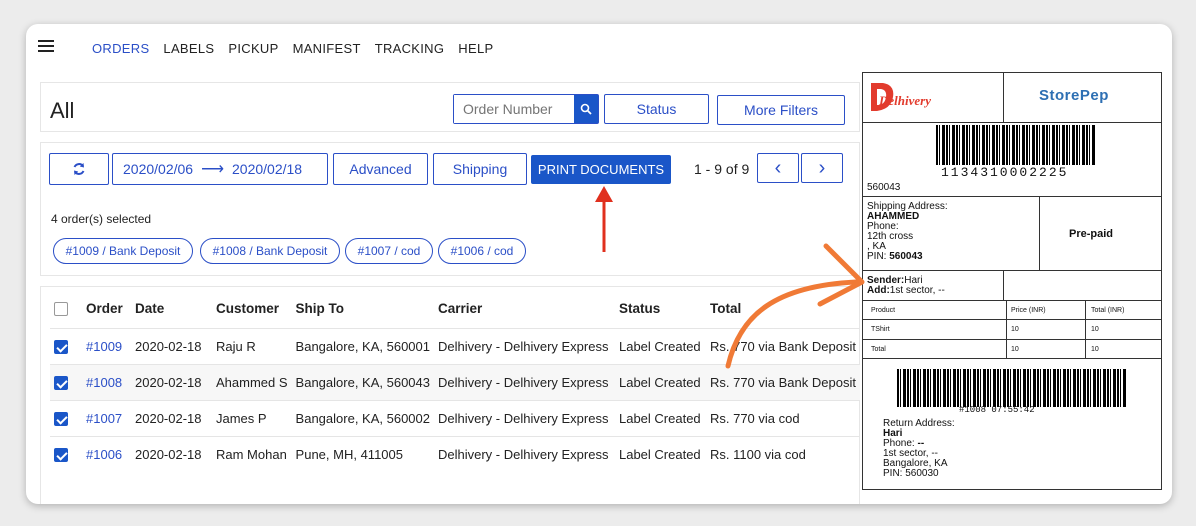 The width and height of the screenshot is (1196, 526). I want to click on col-order: Order, so click(106, 309).